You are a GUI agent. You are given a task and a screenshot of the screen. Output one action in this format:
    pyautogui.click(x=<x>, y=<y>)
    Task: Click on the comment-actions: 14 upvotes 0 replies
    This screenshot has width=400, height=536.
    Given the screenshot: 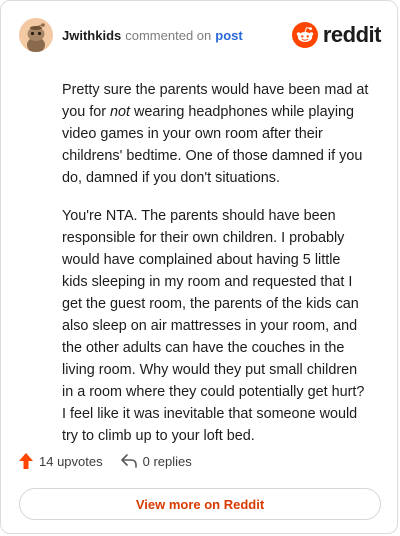 What is the action you would take?
    pyautogui.click(x=105, y=461)
    